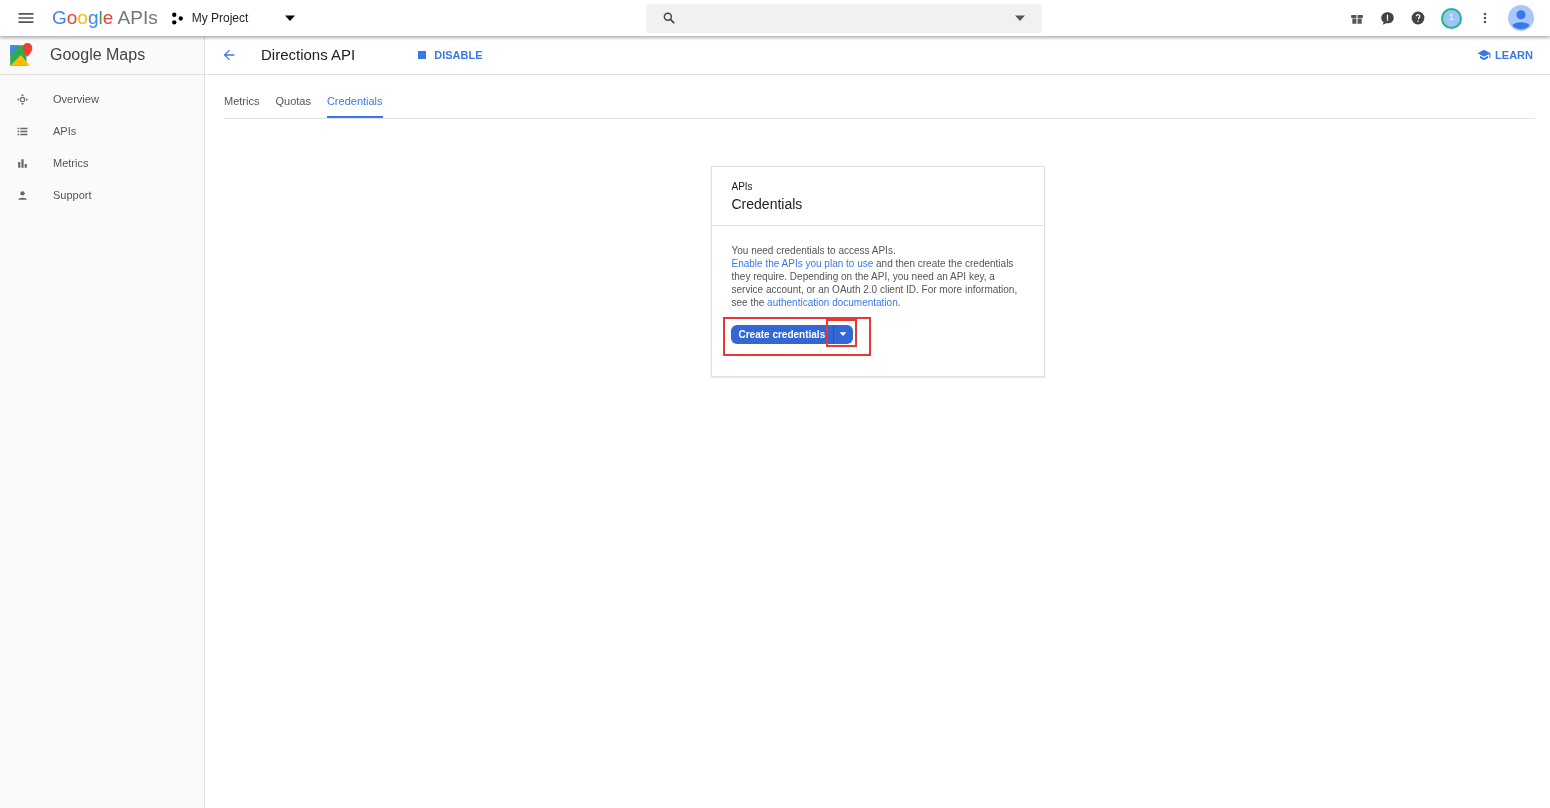 The height and width of the screenshot is (808, 1550). I want to click on logo: Google APIs, so click(105, 17).